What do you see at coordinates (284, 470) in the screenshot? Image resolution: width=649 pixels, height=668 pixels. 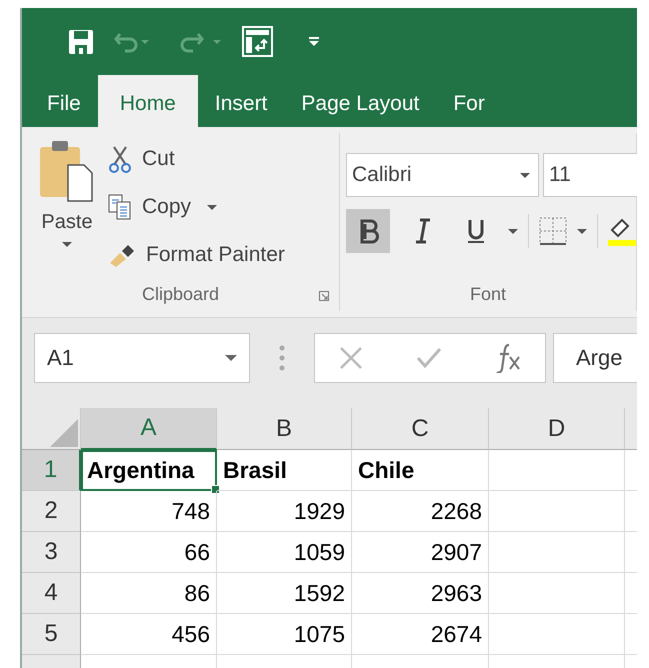 I see `table-cell: Brasil` at bounding box center [284, 470].